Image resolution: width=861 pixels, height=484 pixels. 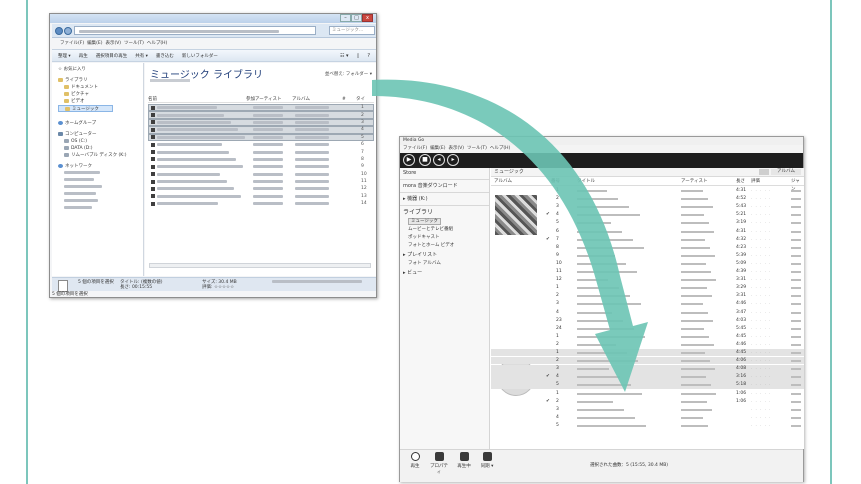 I want to click on previous-icon: ◂, so click(x=439, y=160).